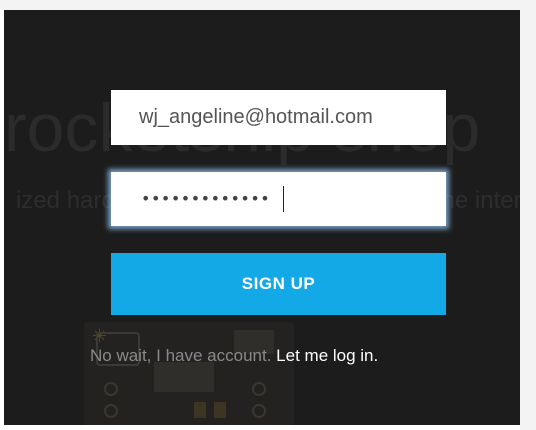  Describe the element at coordinates (278, 284) in the screenshot. I see `sign-up-button: SIGN UP` at that location.